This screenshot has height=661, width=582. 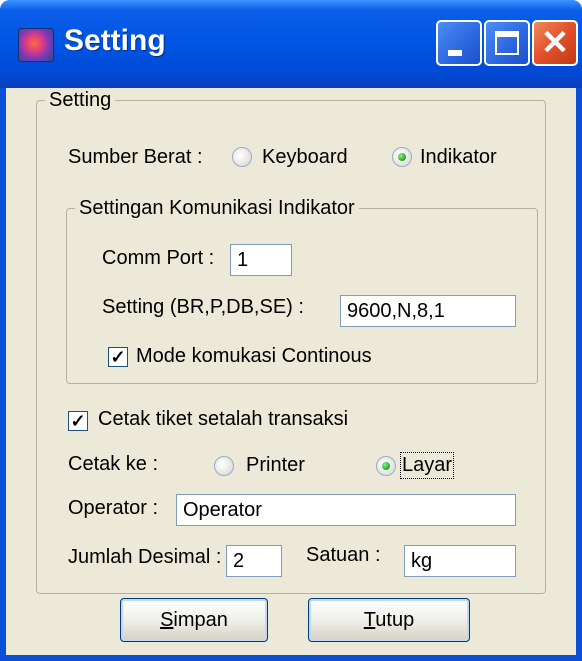 I want to click on setting-br-input: 9600,N,8,1, so click(x=428, y=311).